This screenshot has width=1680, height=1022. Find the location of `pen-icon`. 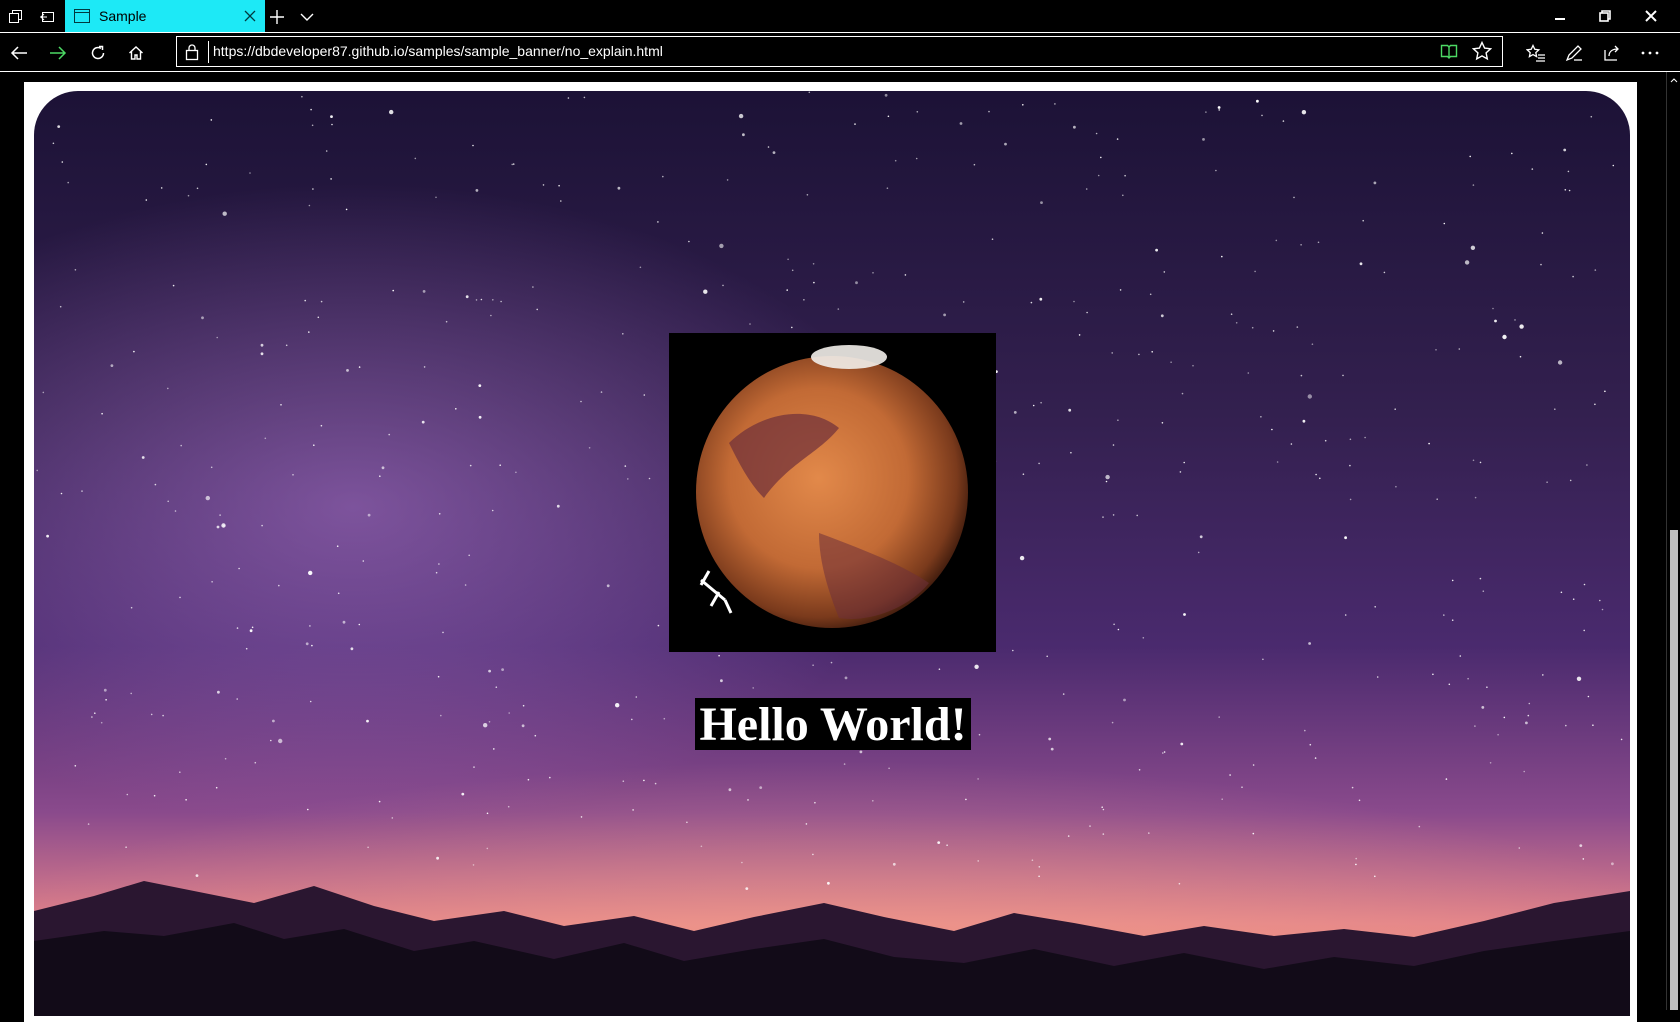

pen-icon is located at coordinates (1574, 53).